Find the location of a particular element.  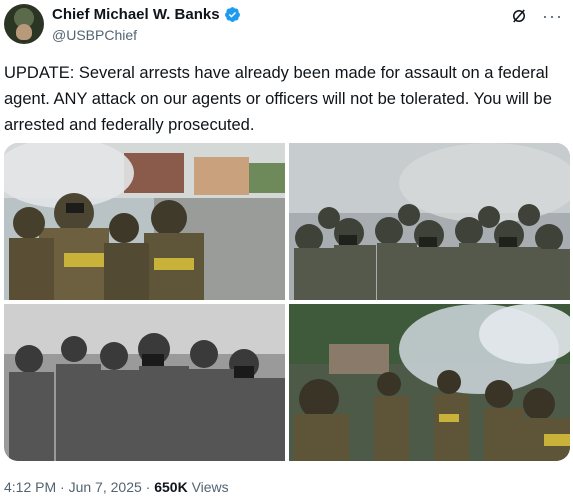

tweet-actions-top: ··· is located at coordinates (536, 16).